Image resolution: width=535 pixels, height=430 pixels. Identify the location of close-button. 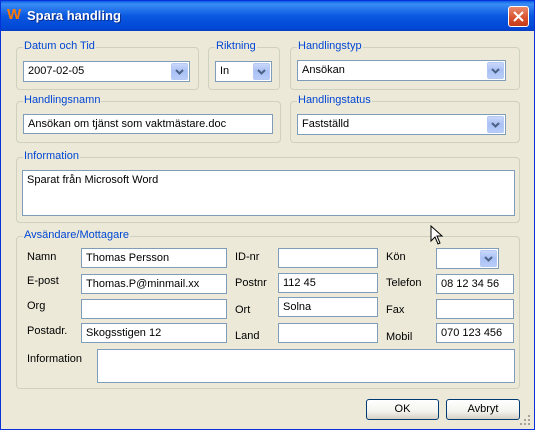
(518, 16).